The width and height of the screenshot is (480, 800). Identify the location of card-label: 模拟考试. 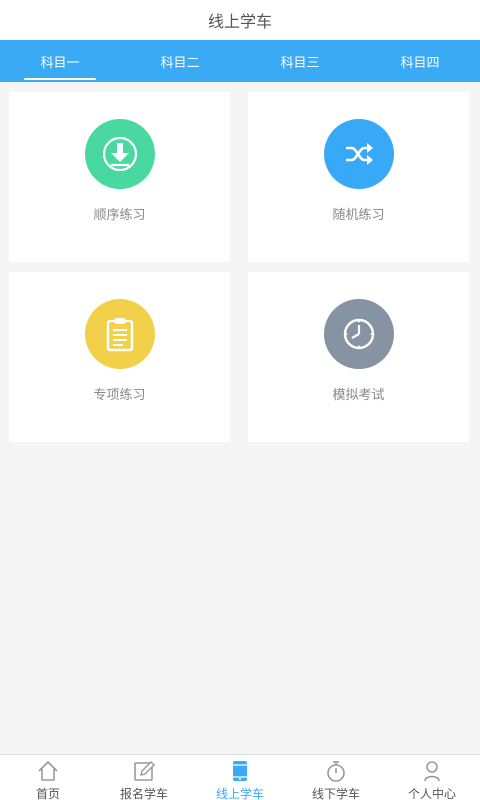
(358, 395).